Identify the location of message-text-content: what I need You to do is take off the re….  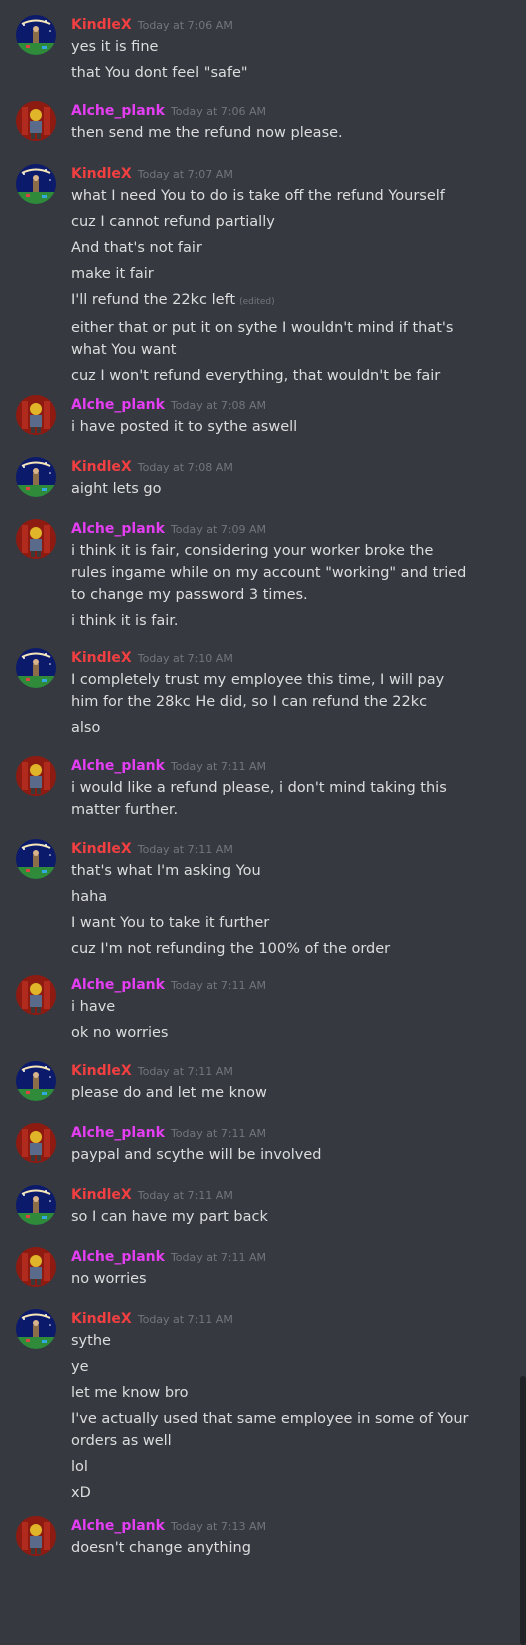
(258, 196).